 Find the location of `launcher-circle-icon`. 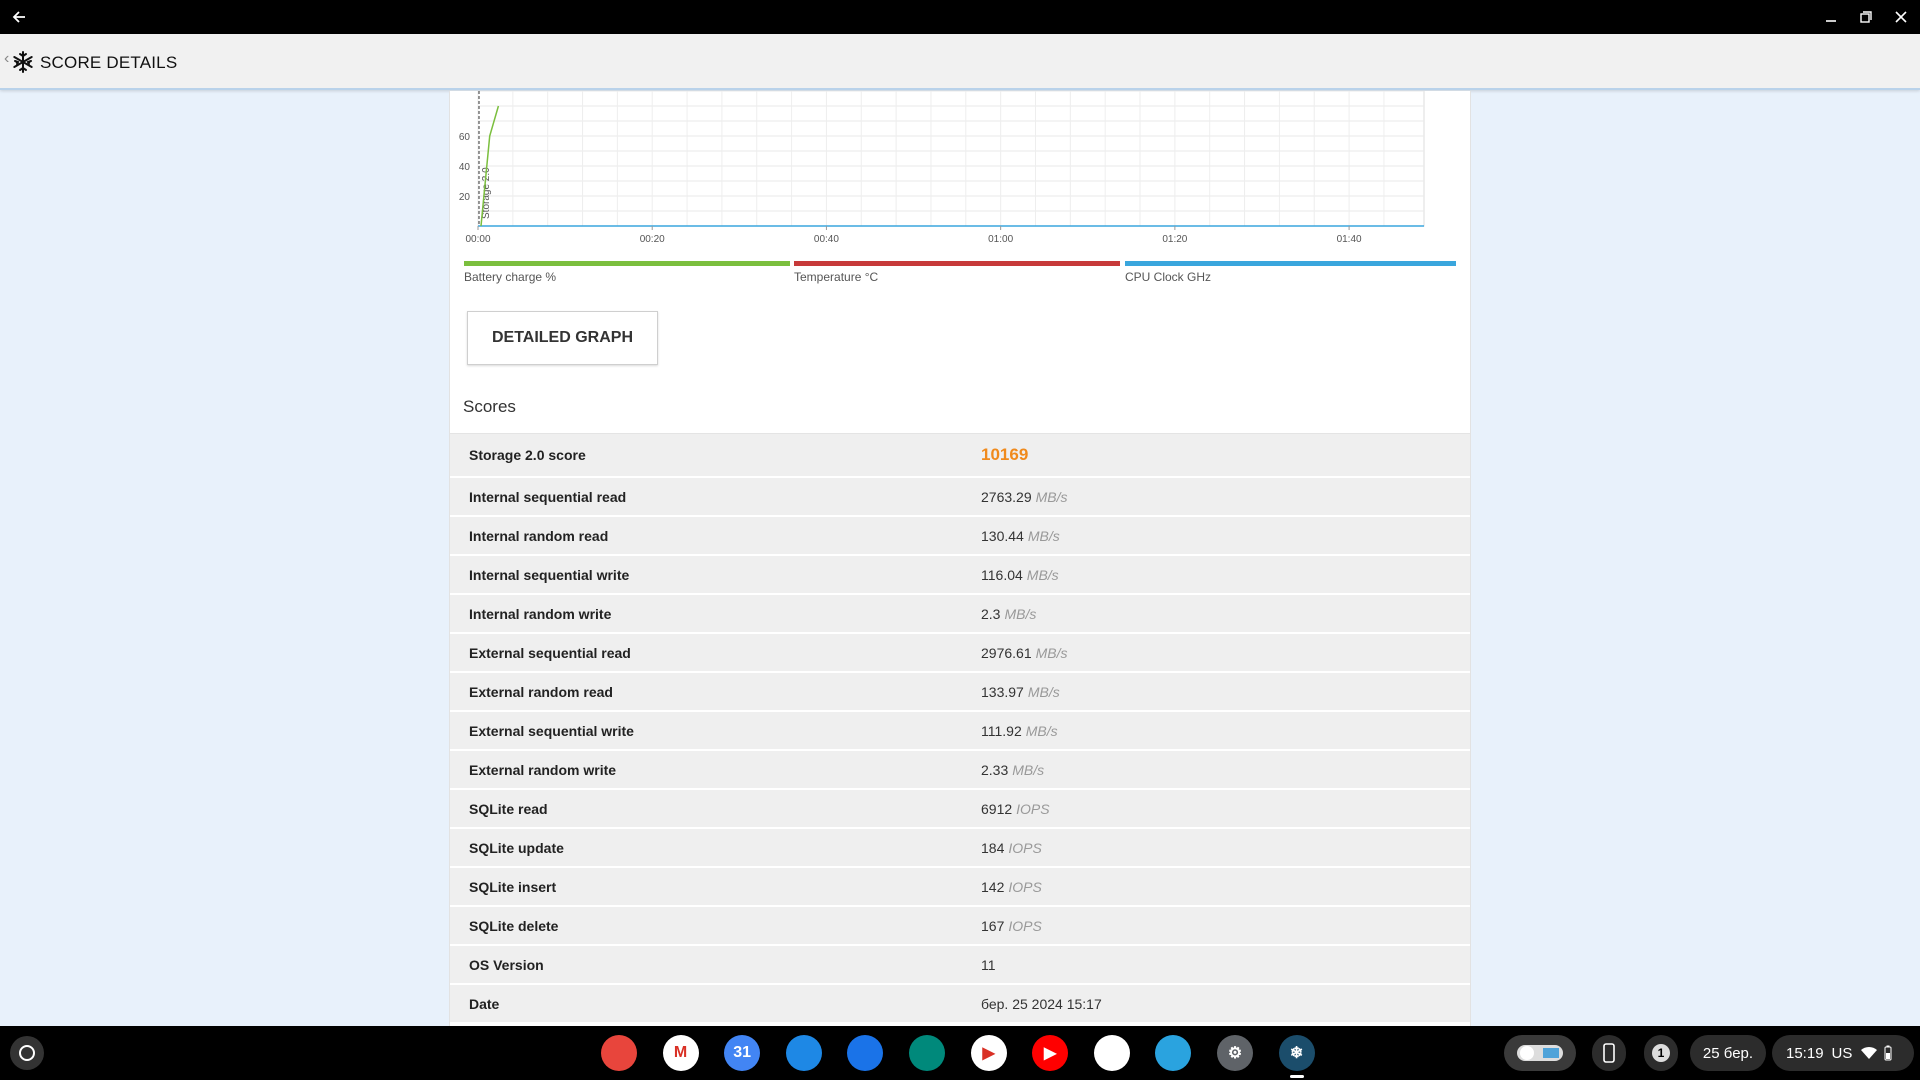

launcher-circle-icon is located at coordinates (27, 1053).